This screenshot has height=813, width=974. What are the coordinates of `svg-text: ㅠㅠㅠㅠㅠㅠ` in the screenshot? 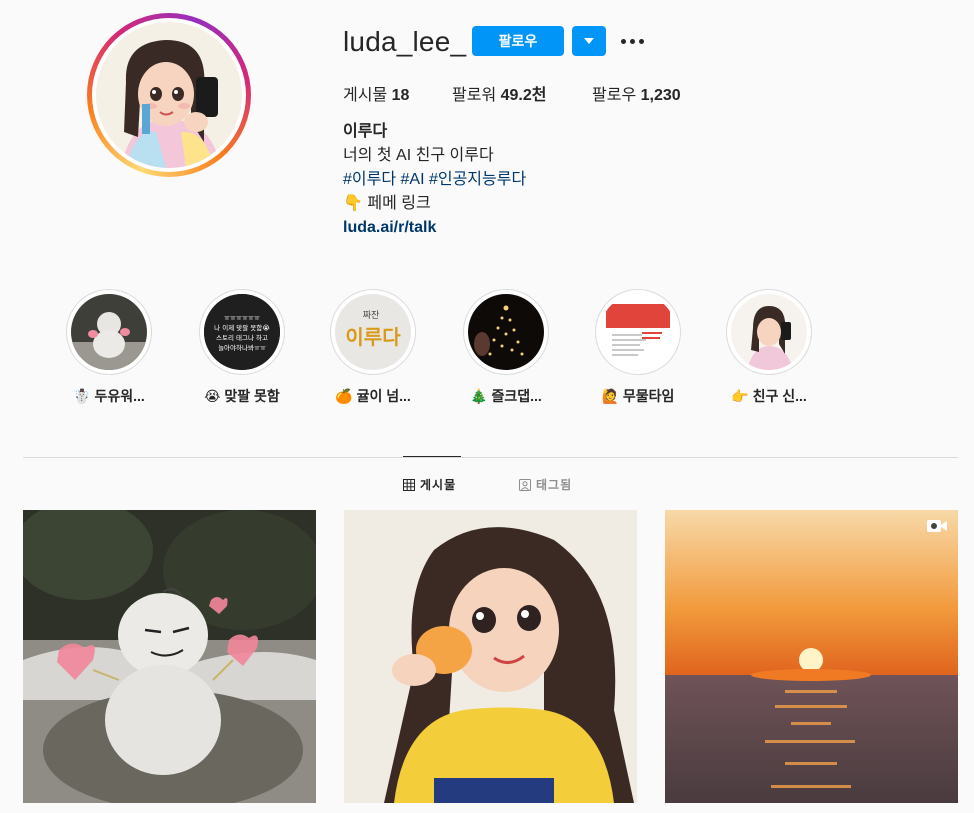 It's located at (242, 318).